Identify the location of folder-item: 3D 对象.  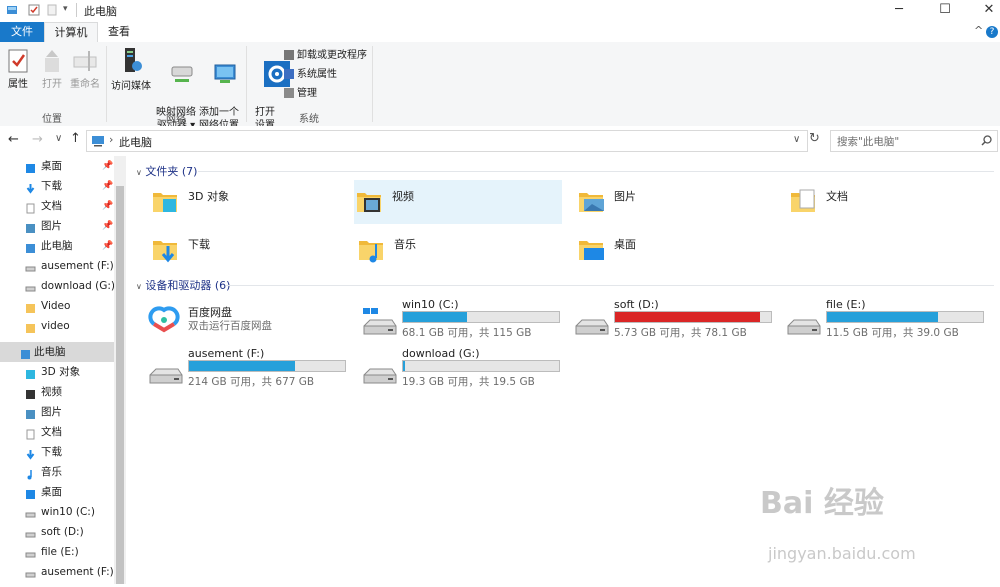
(253, 202).